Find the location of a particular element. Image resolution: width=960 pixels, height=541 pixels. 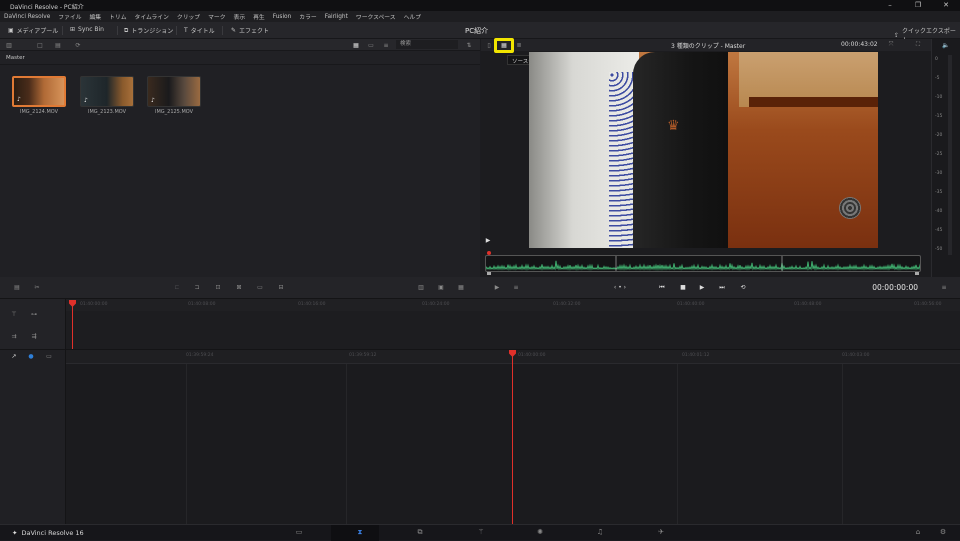

maximize-button: ❐ is located at coordinates (918, 5).